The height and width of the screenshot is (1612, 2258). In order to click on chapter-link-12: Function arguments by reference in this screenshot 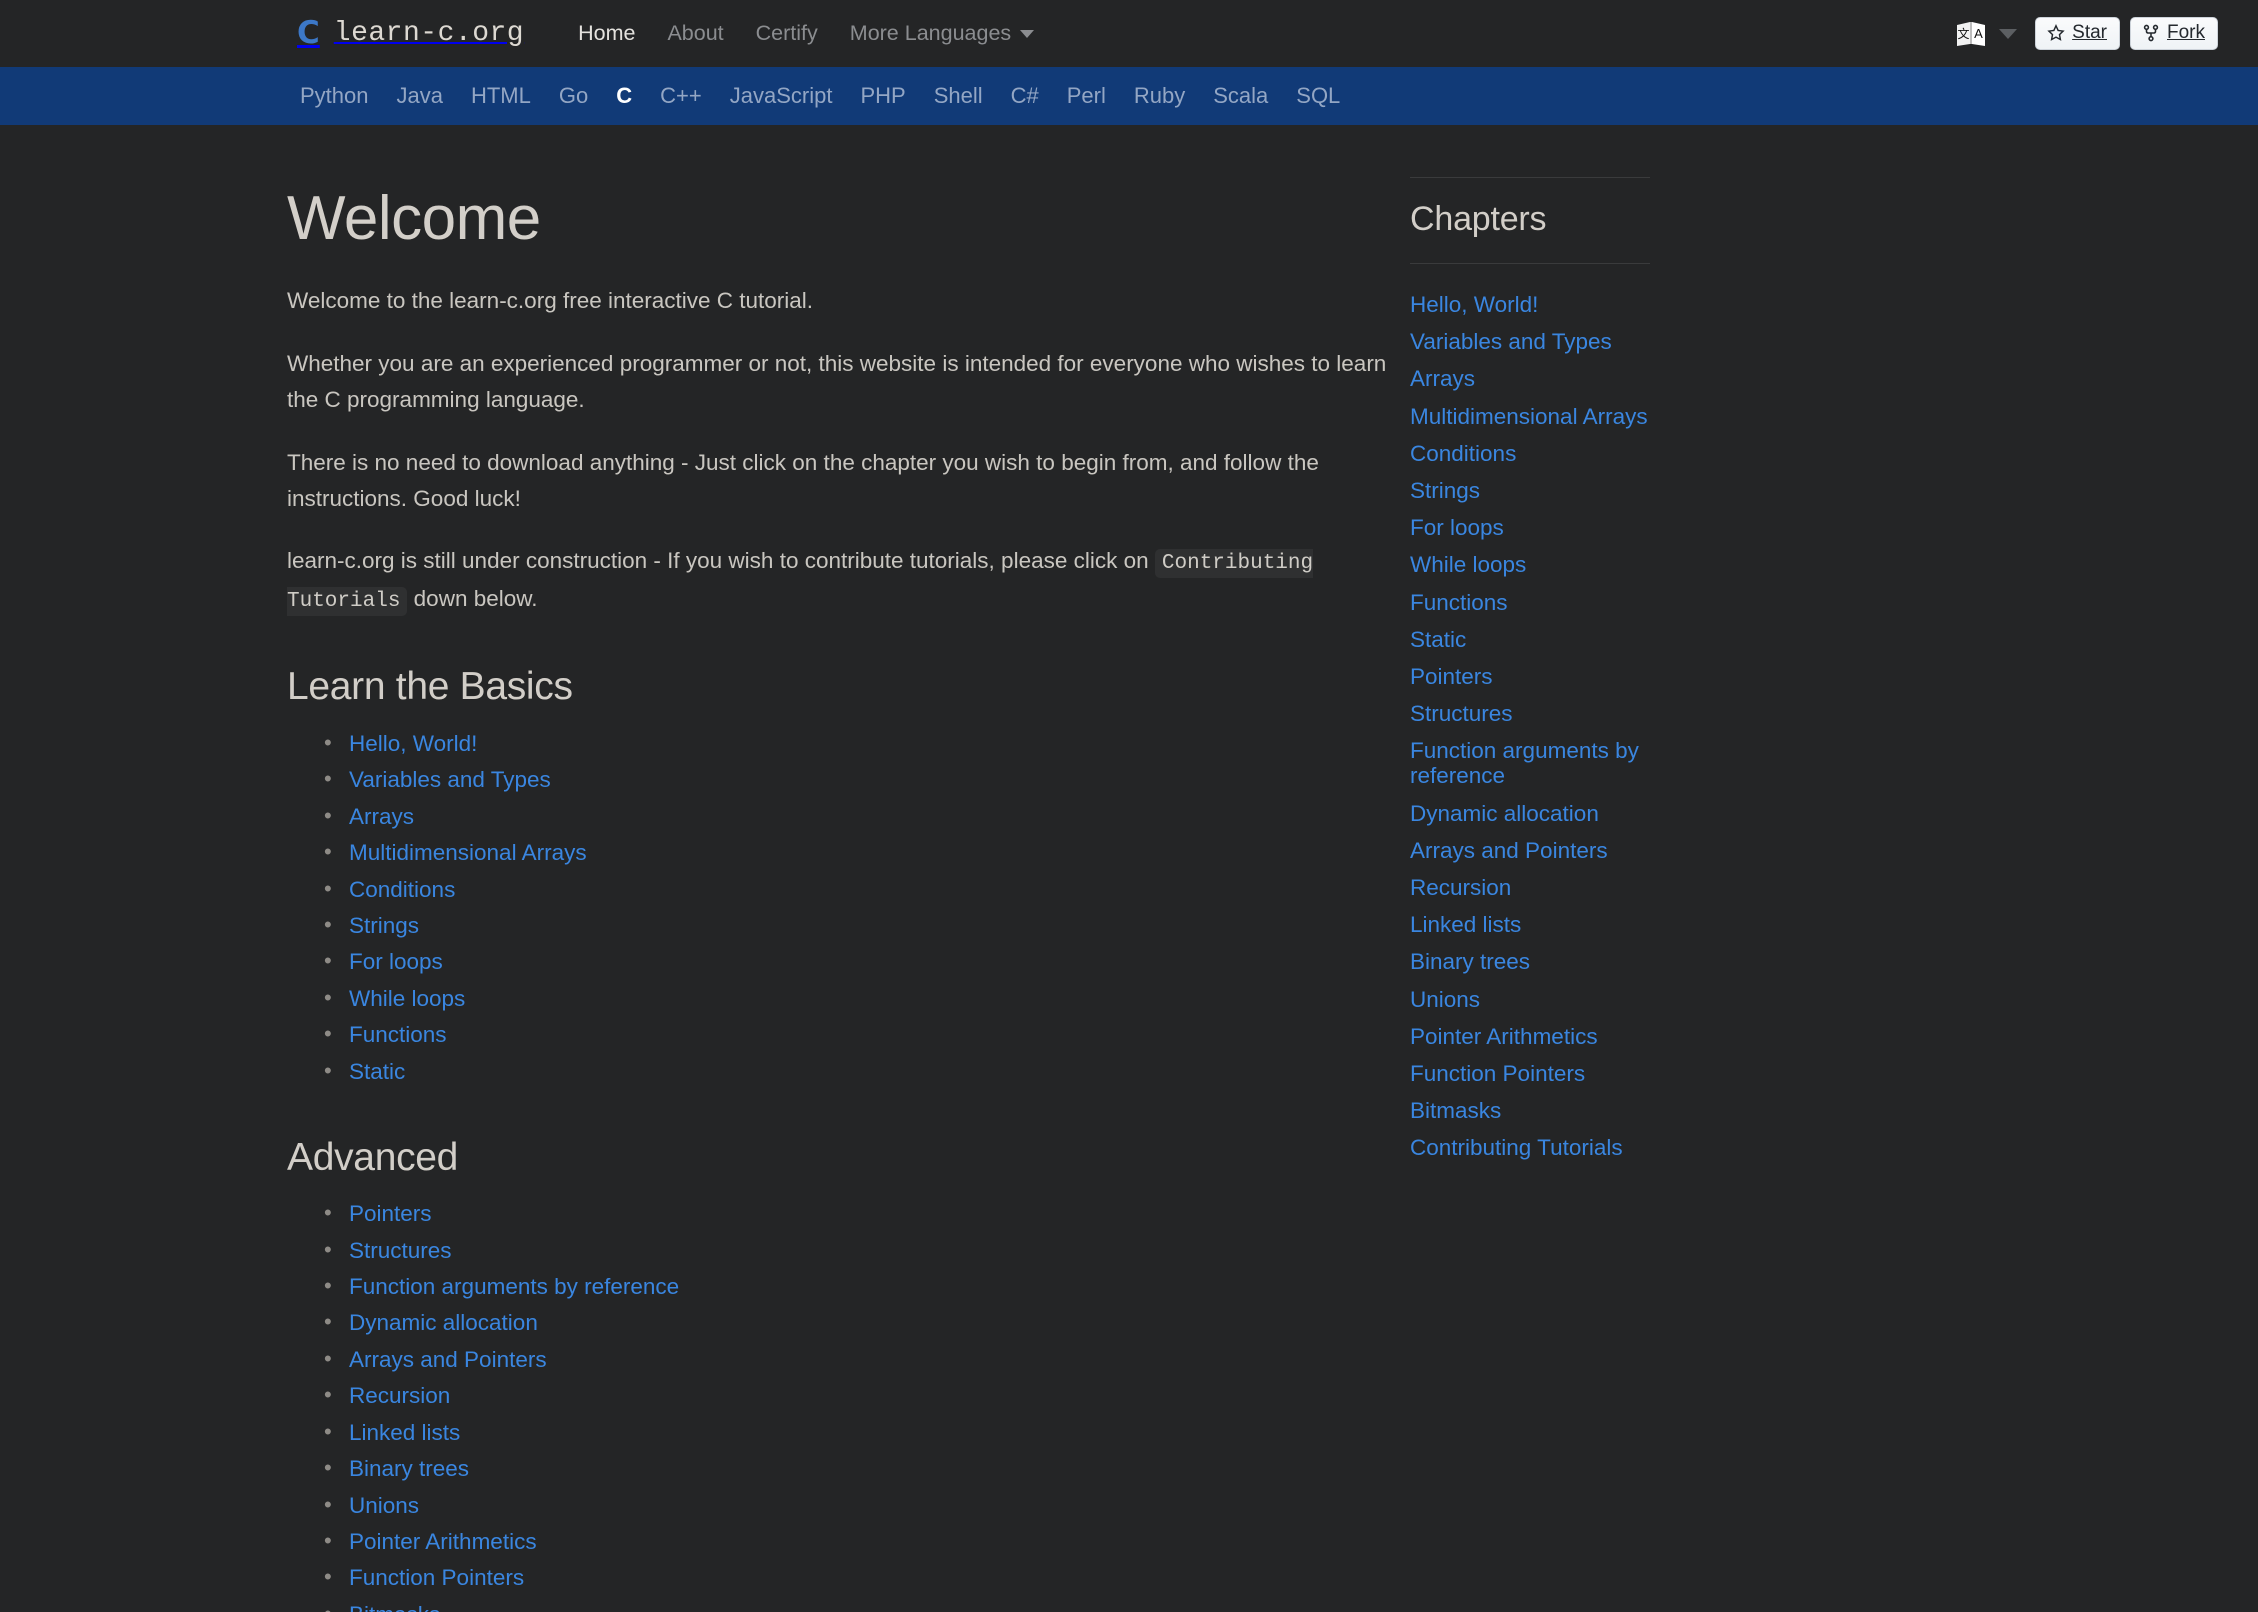, I will do `click(1535, 763)`.